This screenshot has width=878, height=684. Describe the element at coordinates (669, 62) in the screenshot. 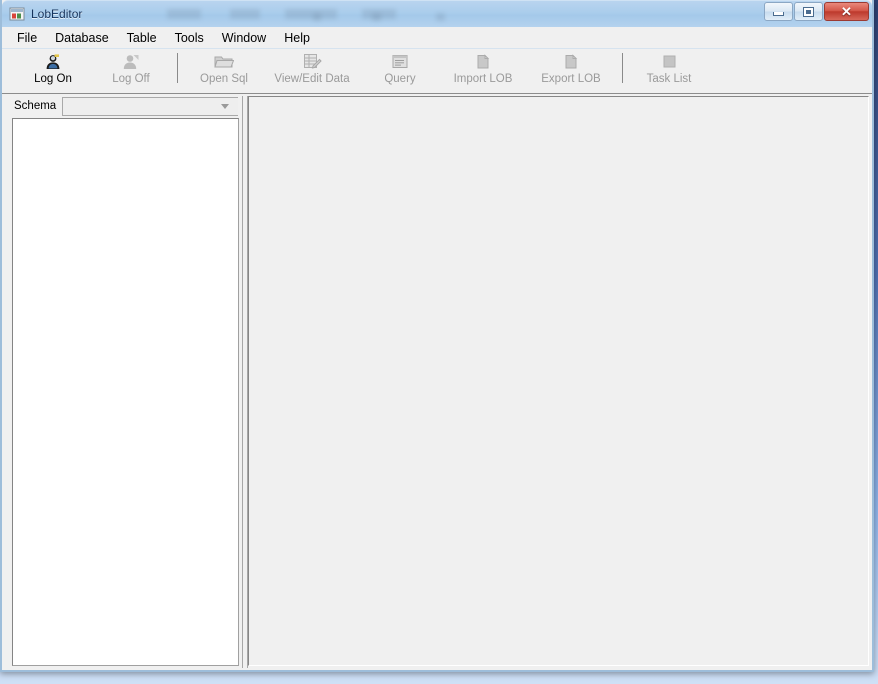

I see `task-list-icon` at that location.